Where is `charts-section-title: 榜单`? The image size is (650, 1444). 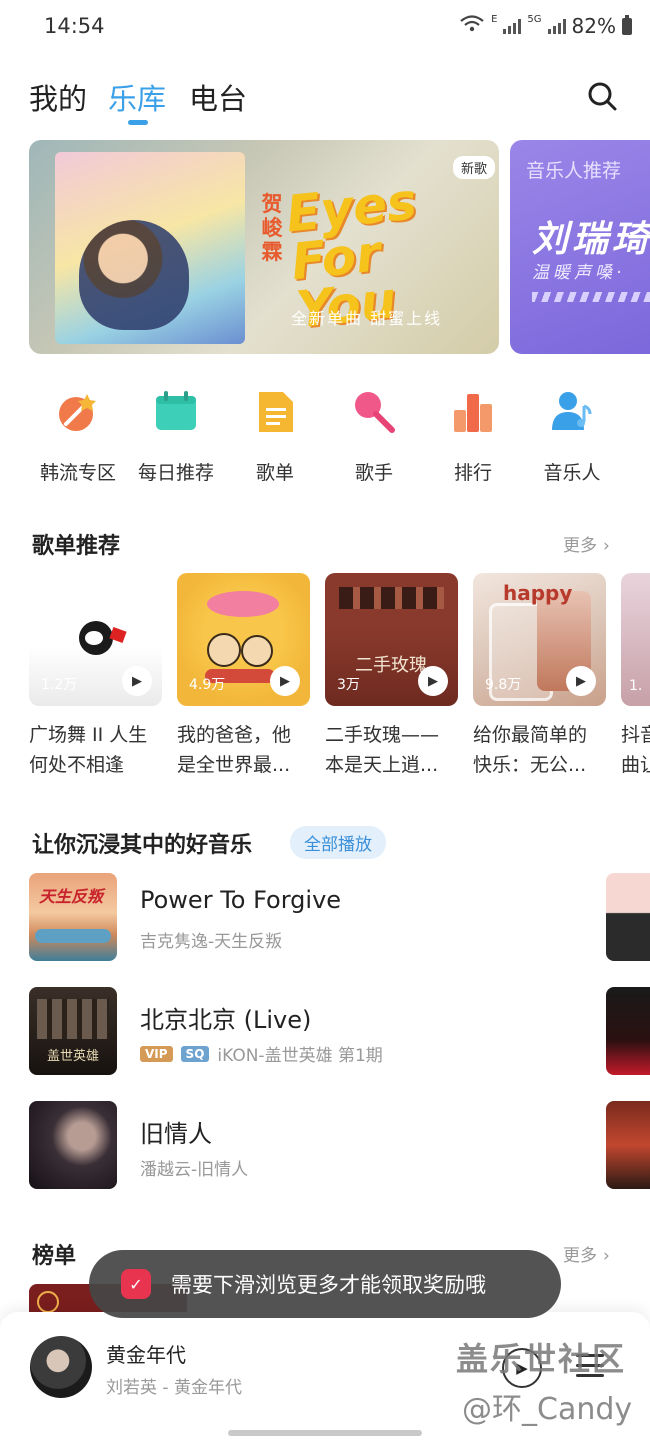
charts-section-title: 榜单 is located at coordinates (54, 1256).